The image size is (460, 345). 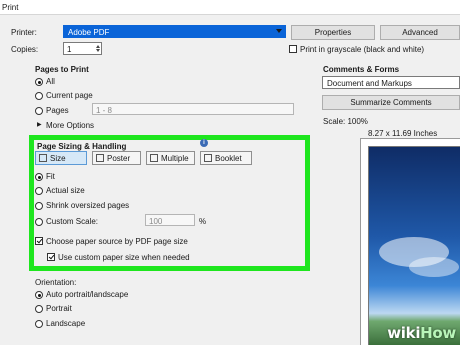 I want to click on tab-poster: Poster, so click(x=116, y=158).